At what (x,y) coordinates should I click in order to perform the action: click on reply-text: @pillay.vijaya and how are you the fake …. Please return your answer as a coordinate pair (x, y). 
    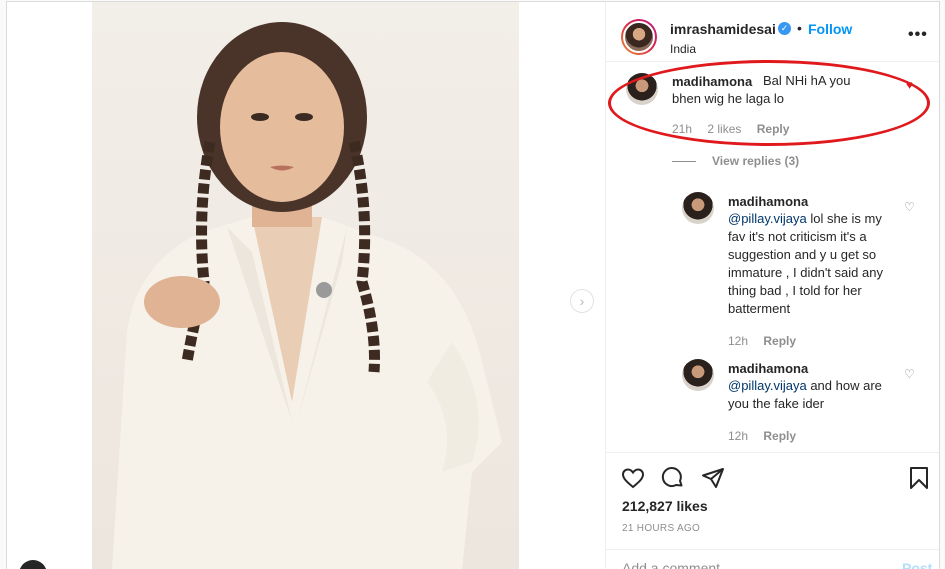
    Looking at the image, I should click on (811, 395).